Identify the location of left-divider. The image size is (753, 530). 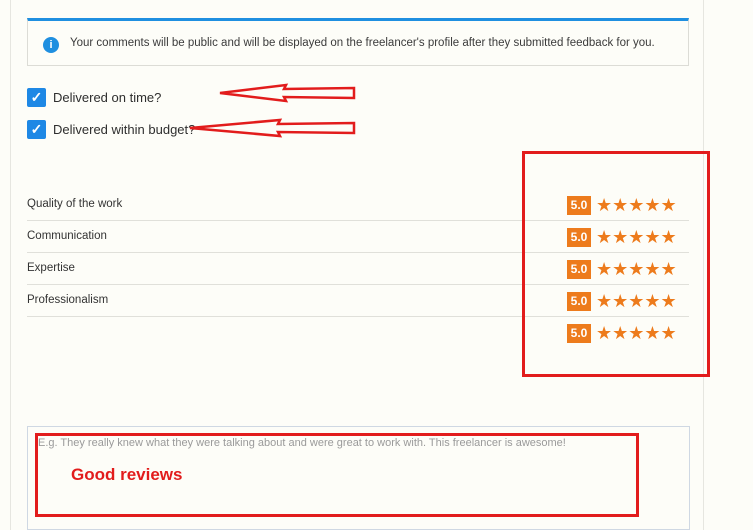
(10, 265).